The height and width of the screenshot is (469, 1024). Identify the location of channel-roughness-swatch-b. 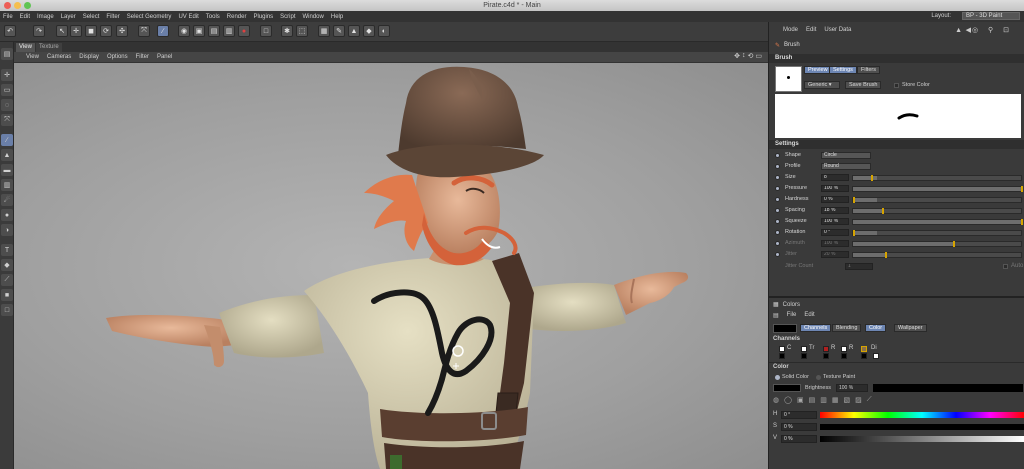
(844, 356).